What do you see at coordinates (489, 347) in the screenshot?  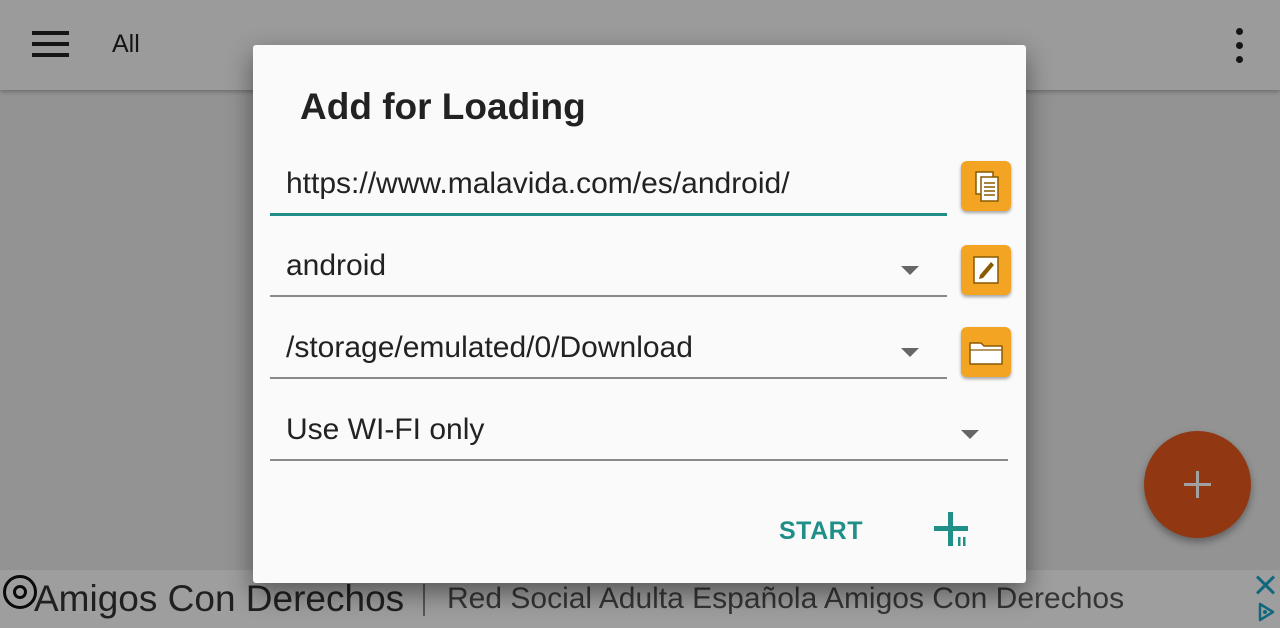 I see `folder-value: /storage/emulated/0/Download` at bounding box center [489, 347].